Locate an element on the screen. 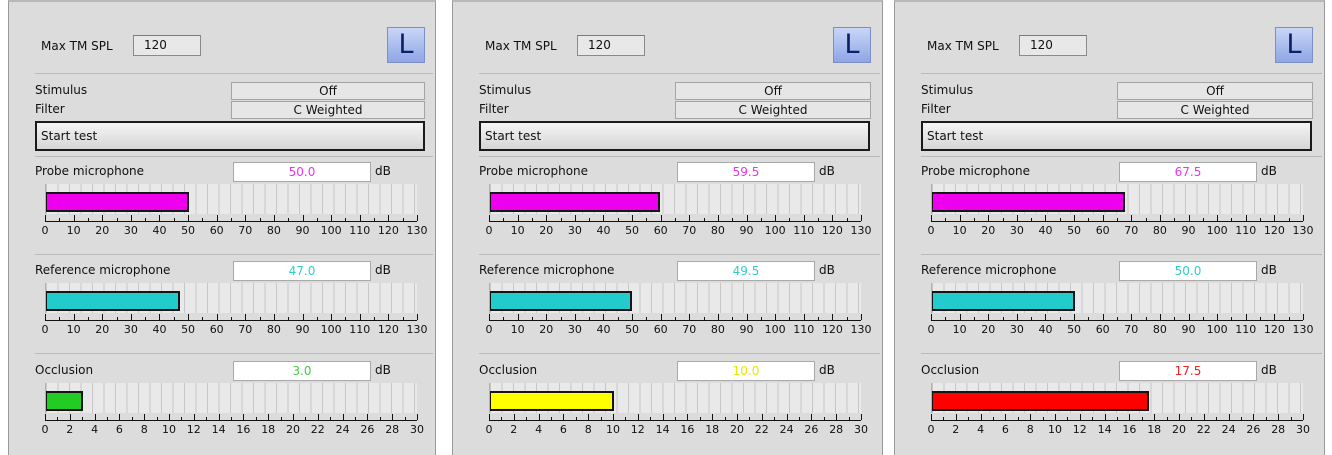  axis-tick-label: 24 is located at coordinates (786, 429).